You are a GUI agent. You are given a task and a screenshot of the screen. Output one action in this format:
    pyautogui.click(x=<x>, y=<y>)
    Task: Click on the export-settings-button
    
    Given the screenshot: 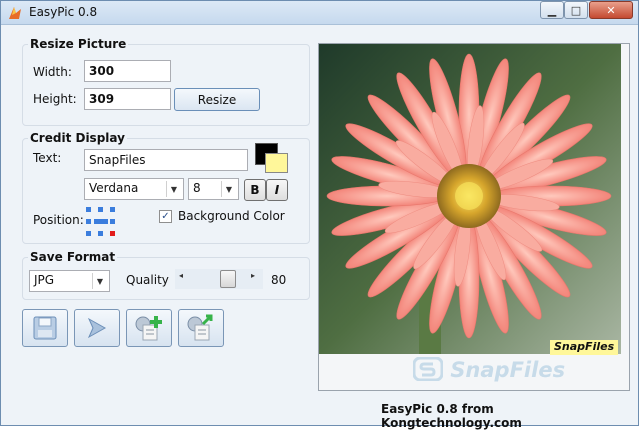 What is the action you would take?
    pyautogui.click(x=201, y=328)
    